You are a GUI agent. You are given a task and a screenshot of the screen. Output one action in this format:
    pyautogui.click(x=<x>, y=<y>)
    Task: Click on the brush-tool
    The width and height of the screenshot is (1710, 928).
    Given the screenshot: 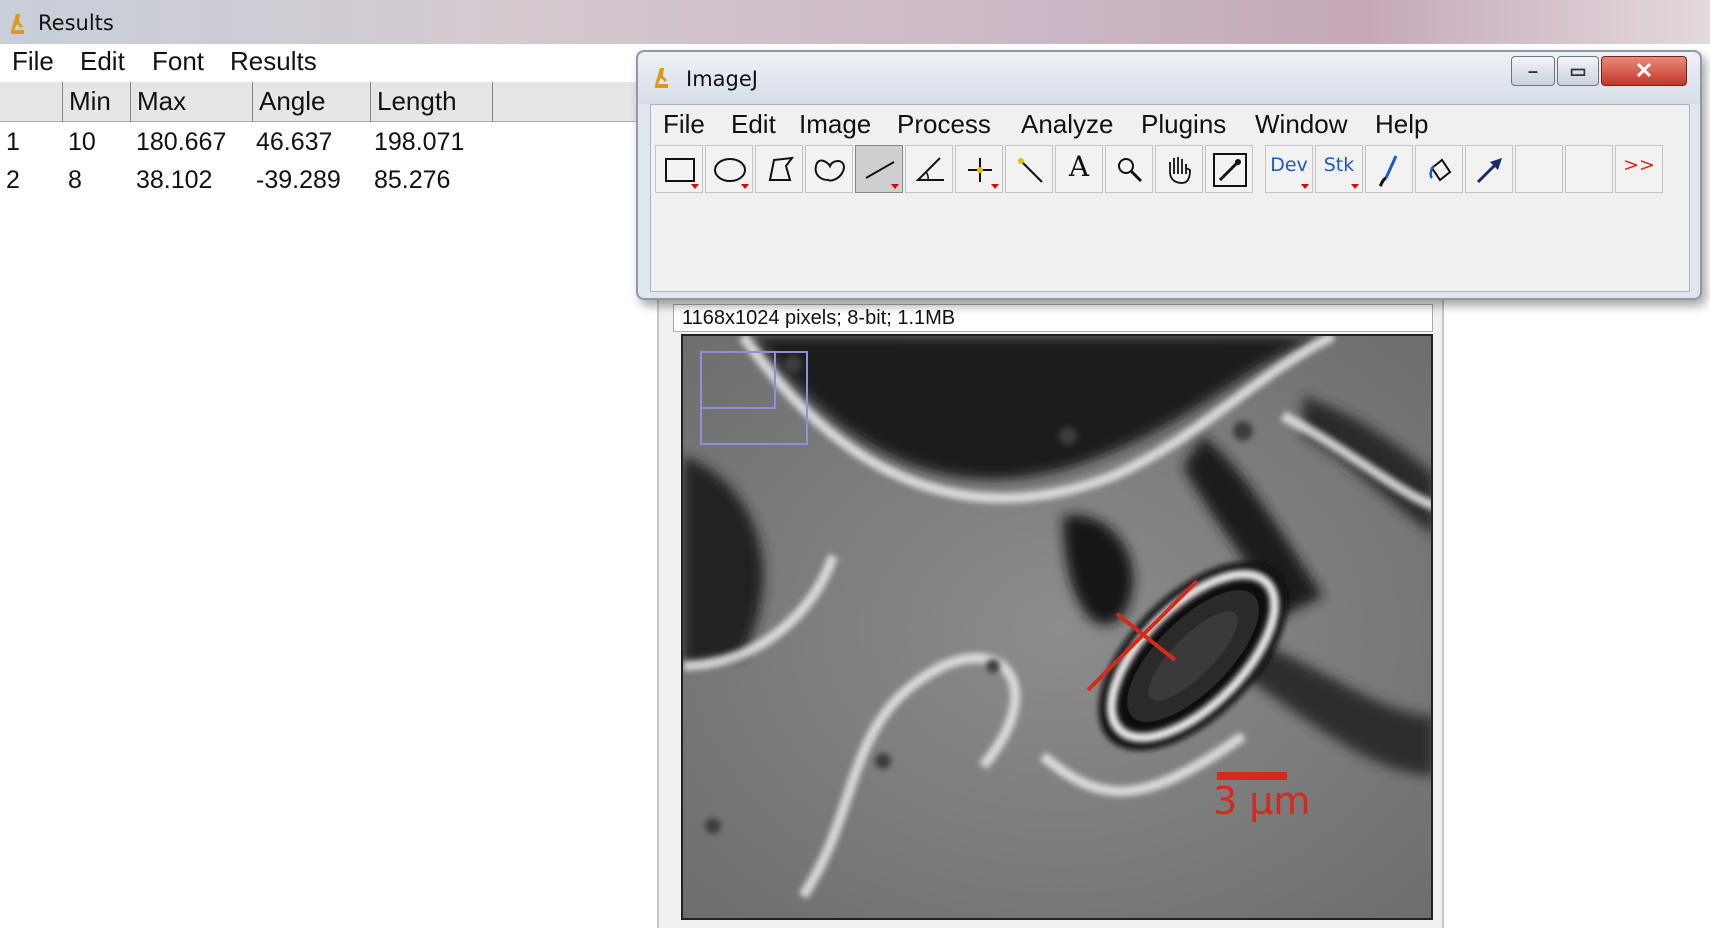 What is the action you would take?
    pyautogui.click(x=1389, y=169)
    